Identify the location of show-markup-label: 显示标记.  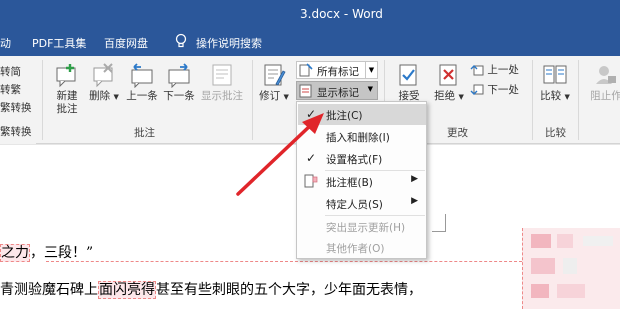
(338, 93).